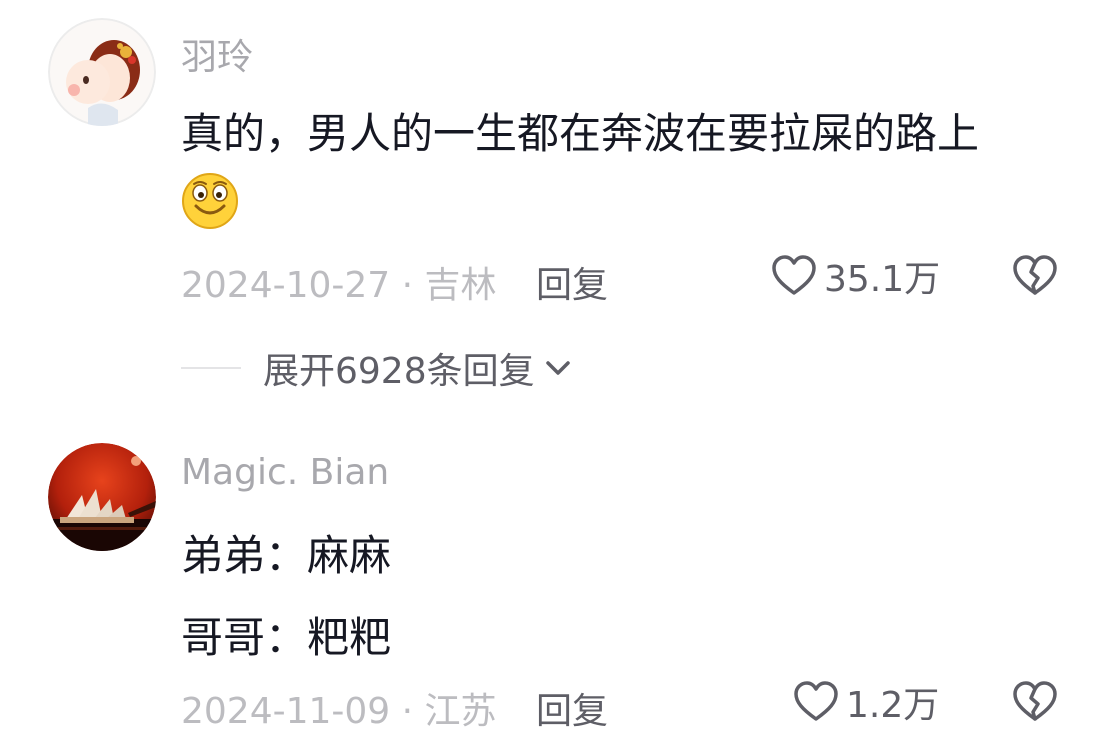  I want to click on comment-username: Magic. Bian, so click(285, 472).